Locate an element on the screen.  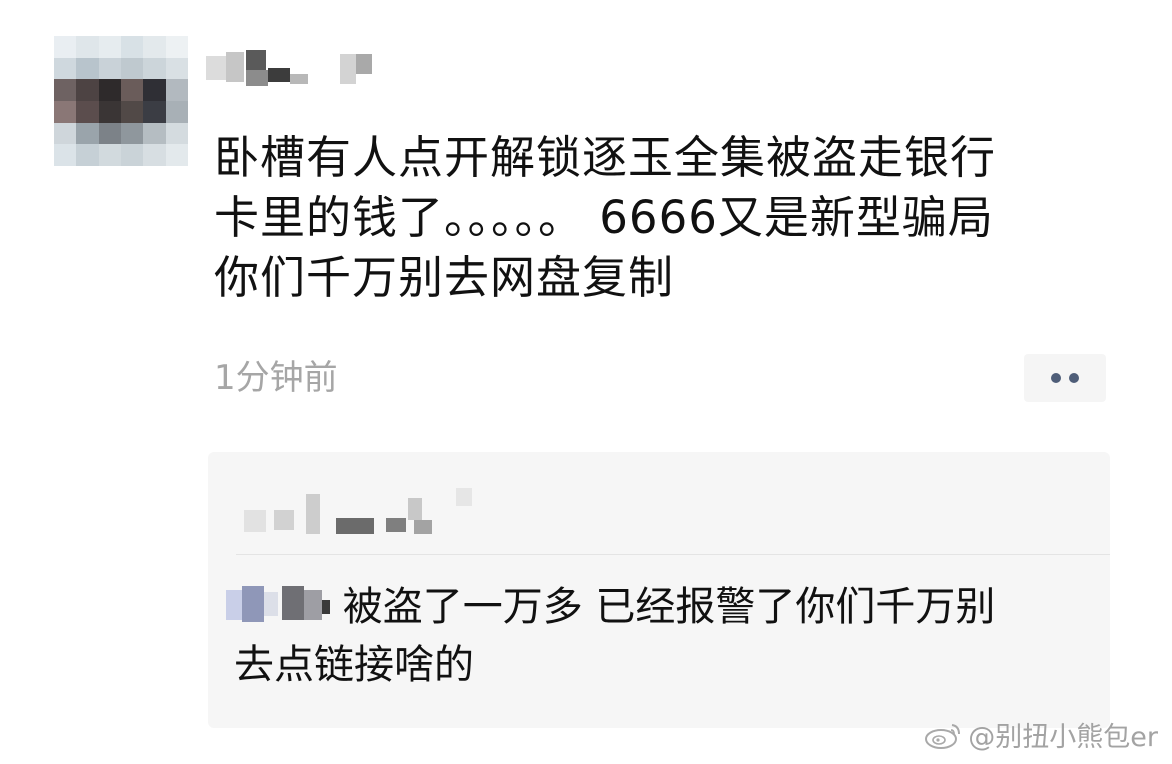
post-text-line: 卡里的钱了。。。。。 6666又是新型骗局 is located at coordinates (604, 217).